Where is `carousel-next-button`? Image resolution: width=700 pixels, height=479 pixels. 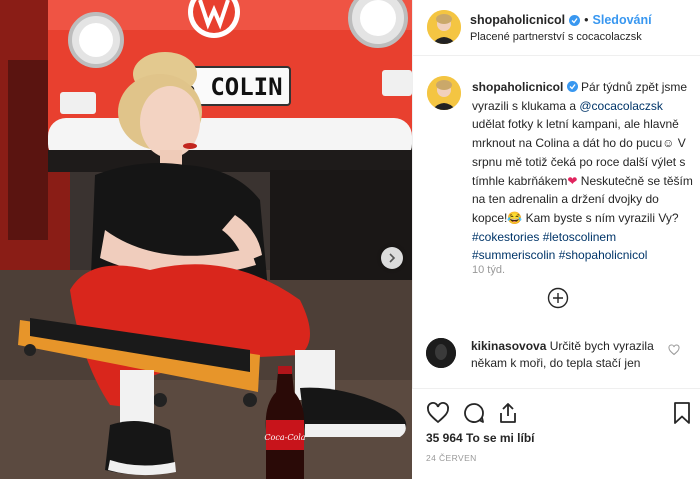
carousel-next-button is located at coordinates (392, 258).